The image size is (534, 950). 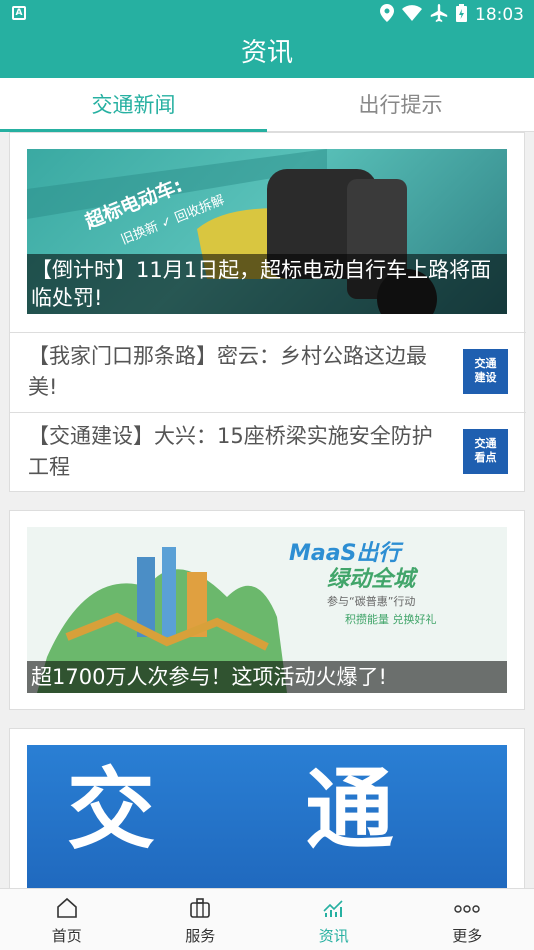 What do you see at coordinates (200, 936) in the screenshot?
I see `nav-services-label: 服务` at bounding box center [200, 936].